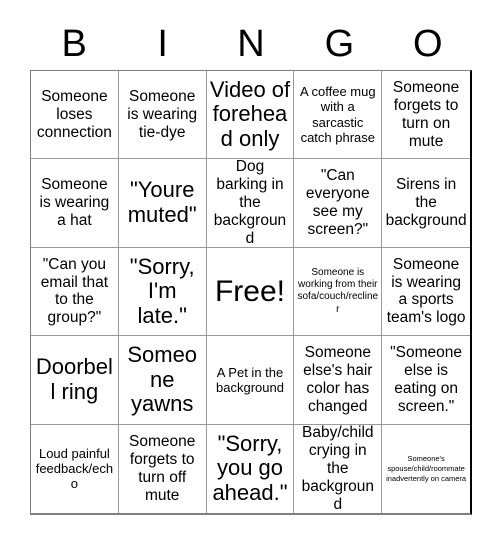 This screenshot has height=544, width=500. I want to click on bingo-header: BINGO, so click(251, 44).